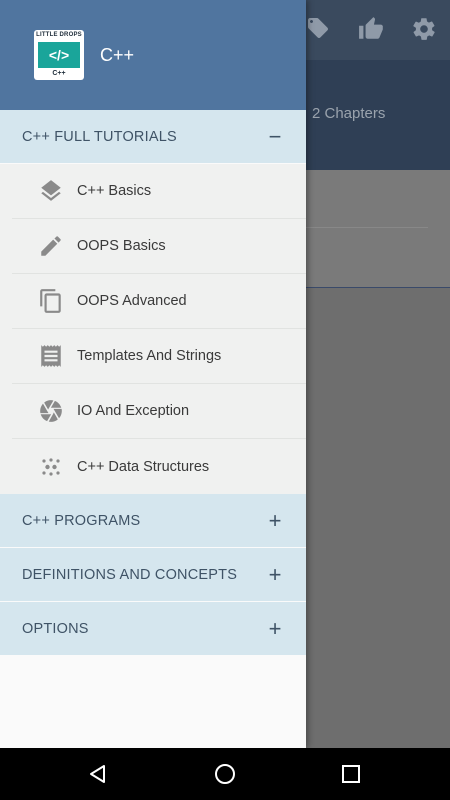 This screenshot has height=800, width=450. I want to click on recent-apps-icon, so click(351, 774).